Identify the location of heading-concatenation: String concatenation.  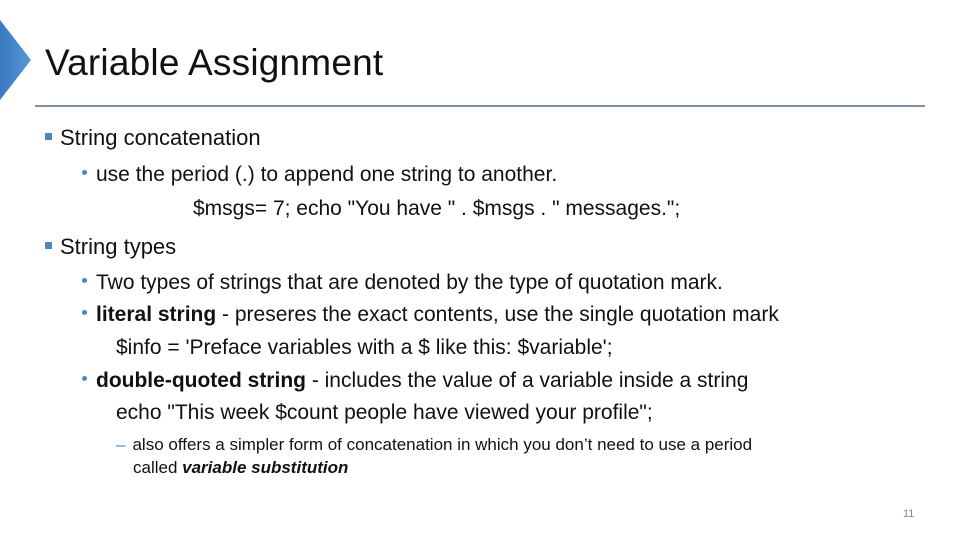
(160, 137).